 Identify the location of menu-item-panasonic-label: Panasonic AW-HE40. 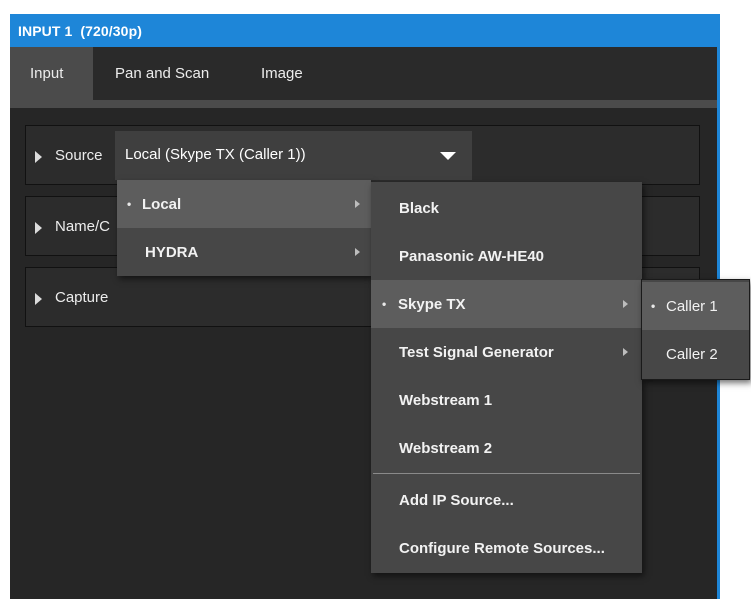
(472, 256).